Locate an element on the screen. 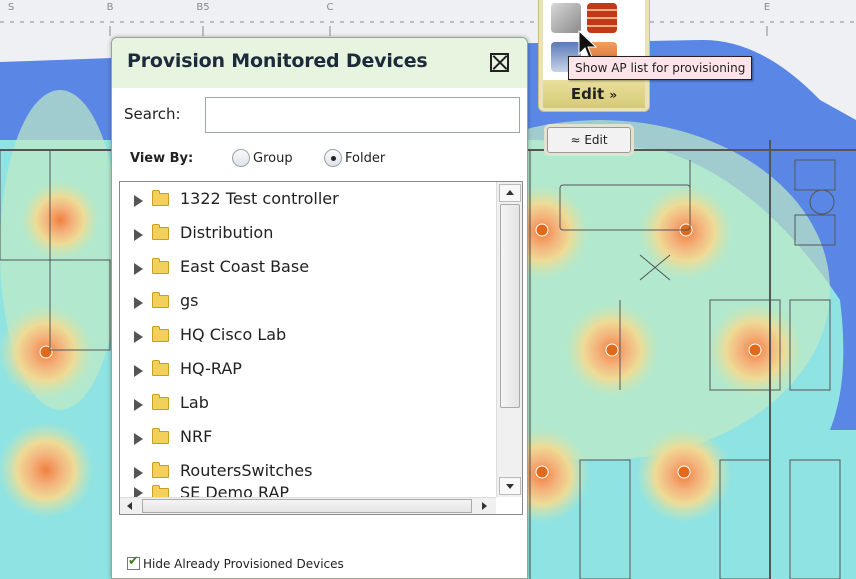 Image resolution: width=856 pixels, height=579 pixels. tree-item: East Coast Base is located at coordinates (306, 269).